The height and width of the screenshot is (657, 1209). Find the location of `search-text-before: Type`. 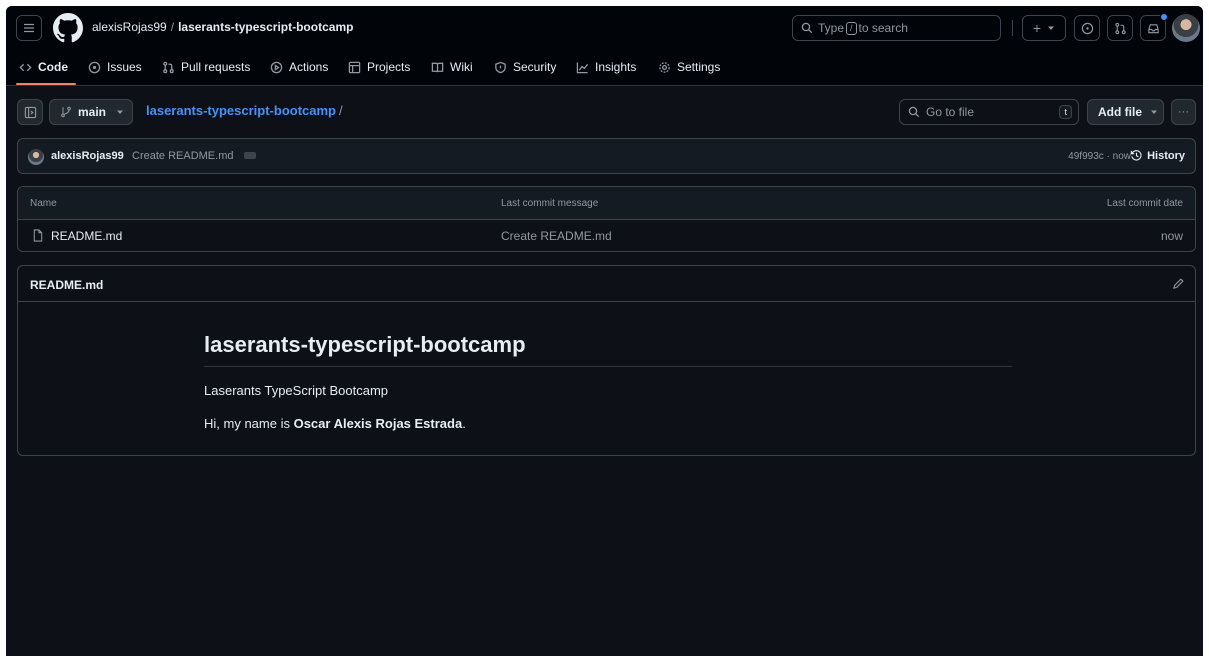

search-text-before: Type is located at coordinates (831, 28).